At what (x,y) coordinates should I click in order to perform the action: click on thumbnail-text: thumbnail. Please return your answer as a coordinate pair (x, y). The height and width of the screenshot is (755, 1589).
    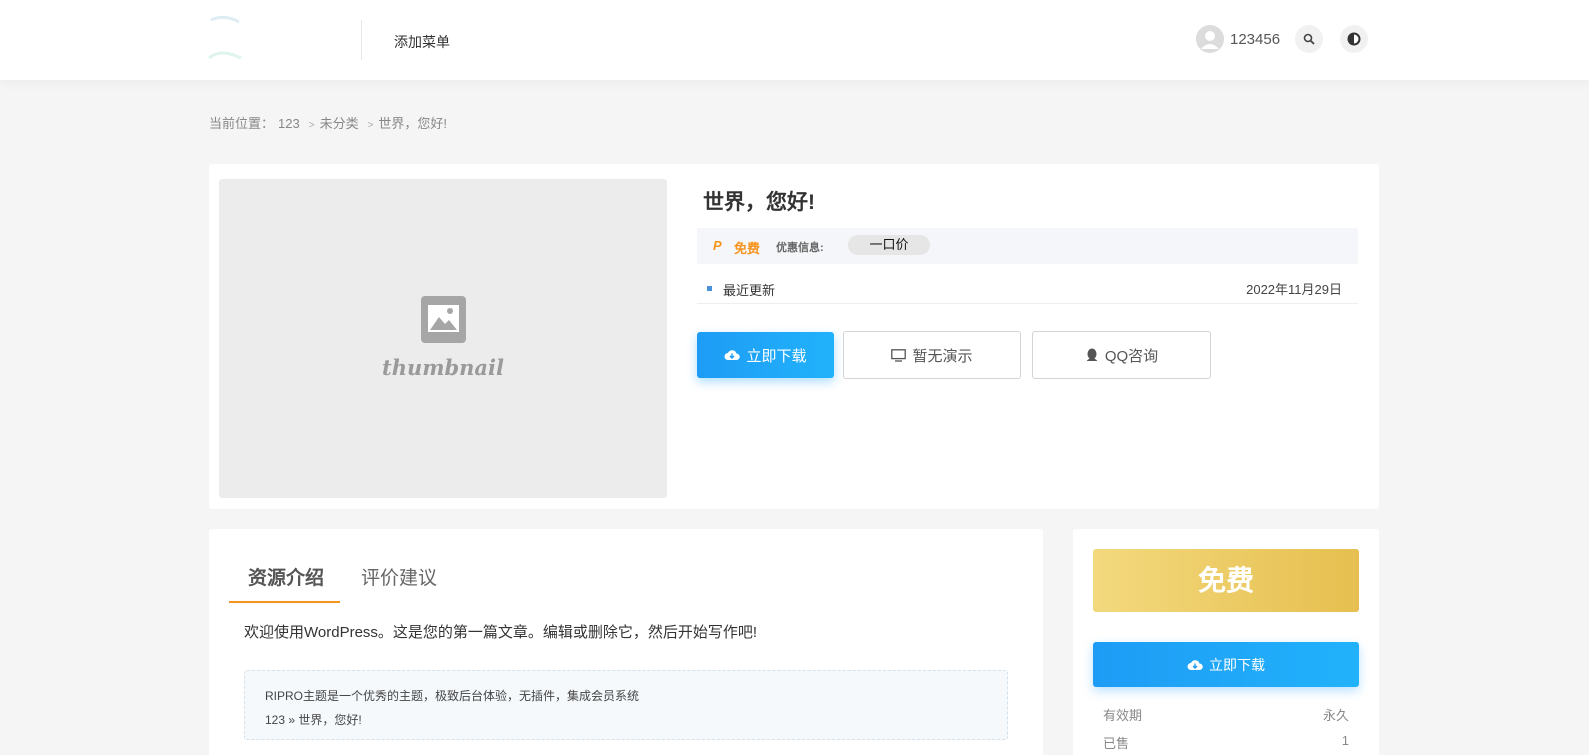
    Looking at the image, I should click on (443, 367).